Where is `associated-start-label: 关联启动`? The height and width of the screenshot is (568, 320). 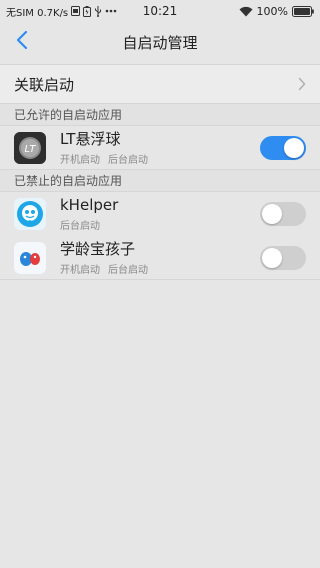 associated-start-label: 关联启动 is located at coordinates (44, 84).